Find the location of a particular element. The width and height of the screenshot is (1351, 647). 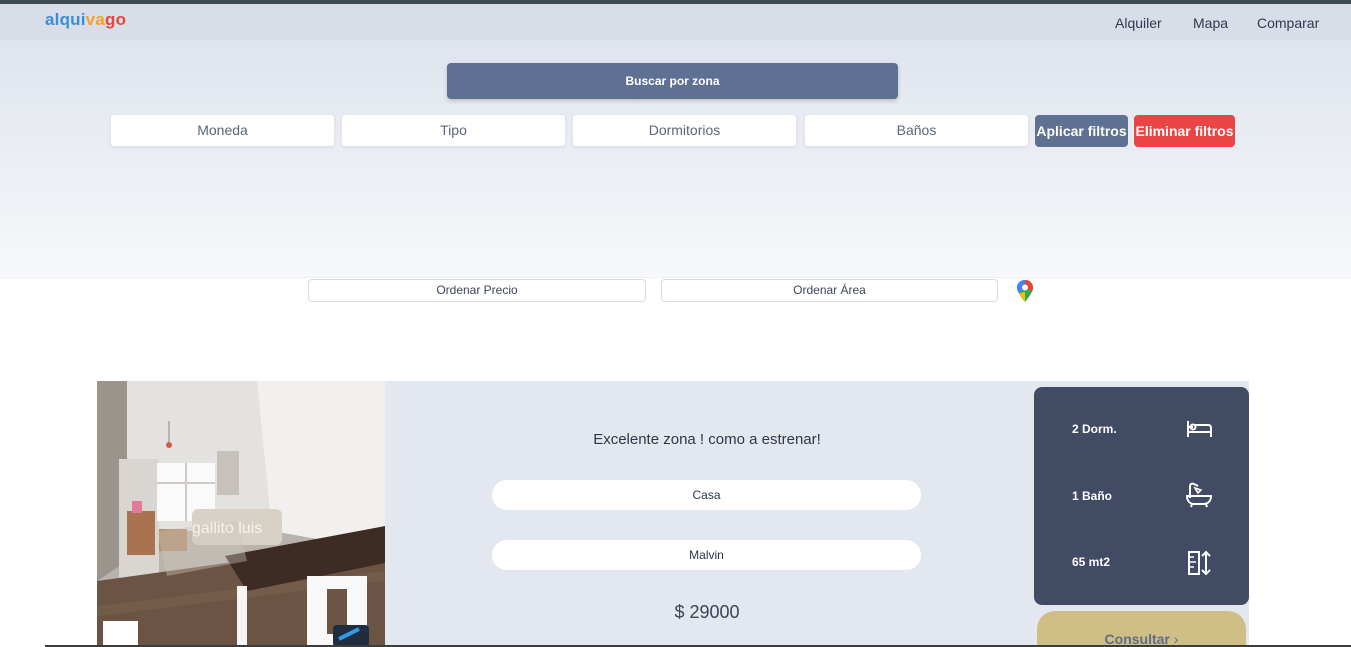

listing-price: $ 29000 is located at coordinates (707, 612).